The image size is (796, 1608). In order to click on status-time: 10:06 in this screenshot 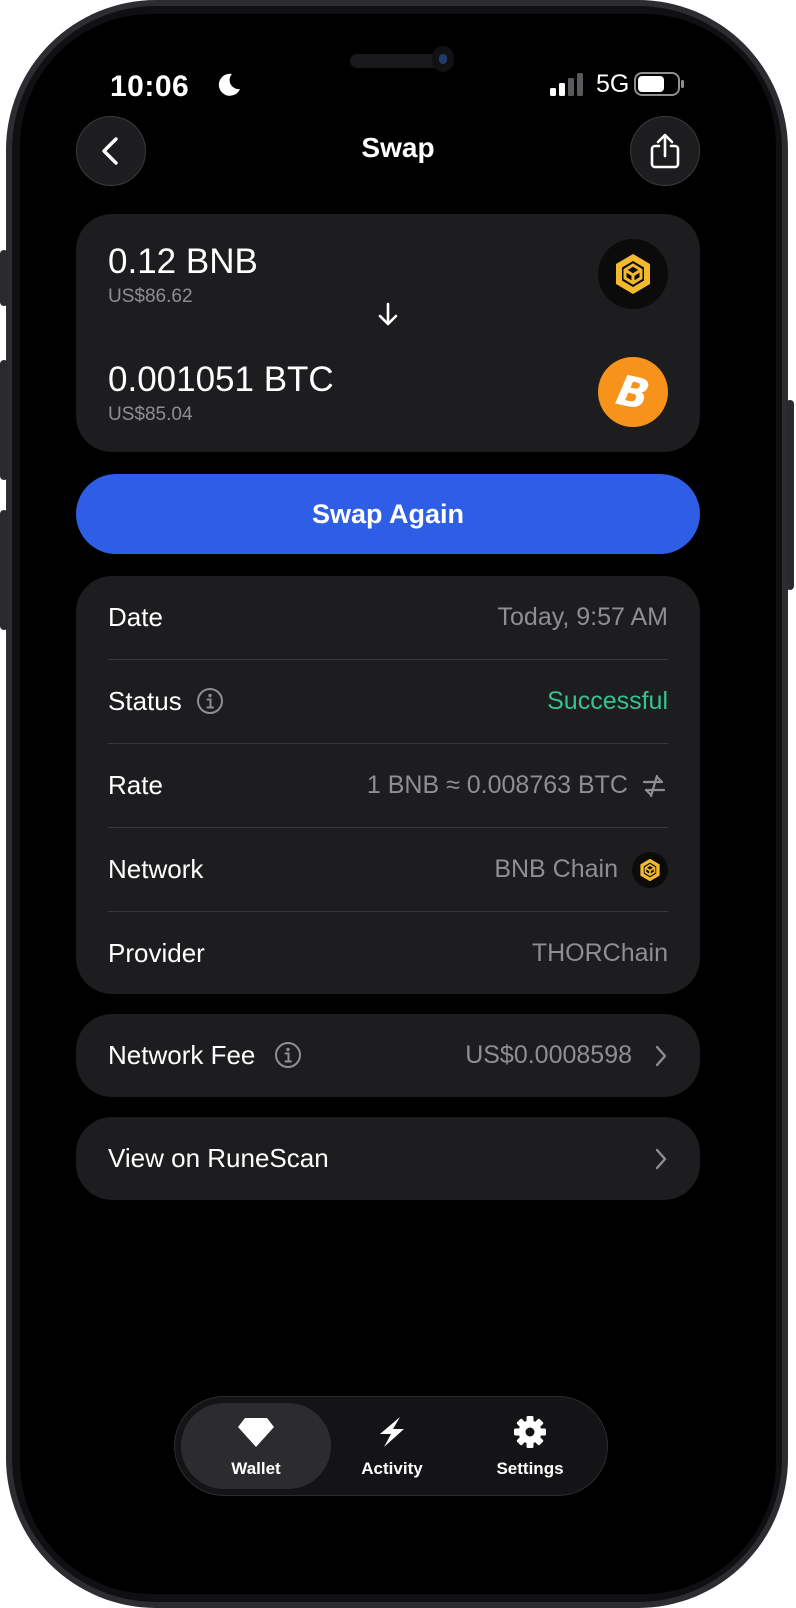, I will do `click(150, 86)`.